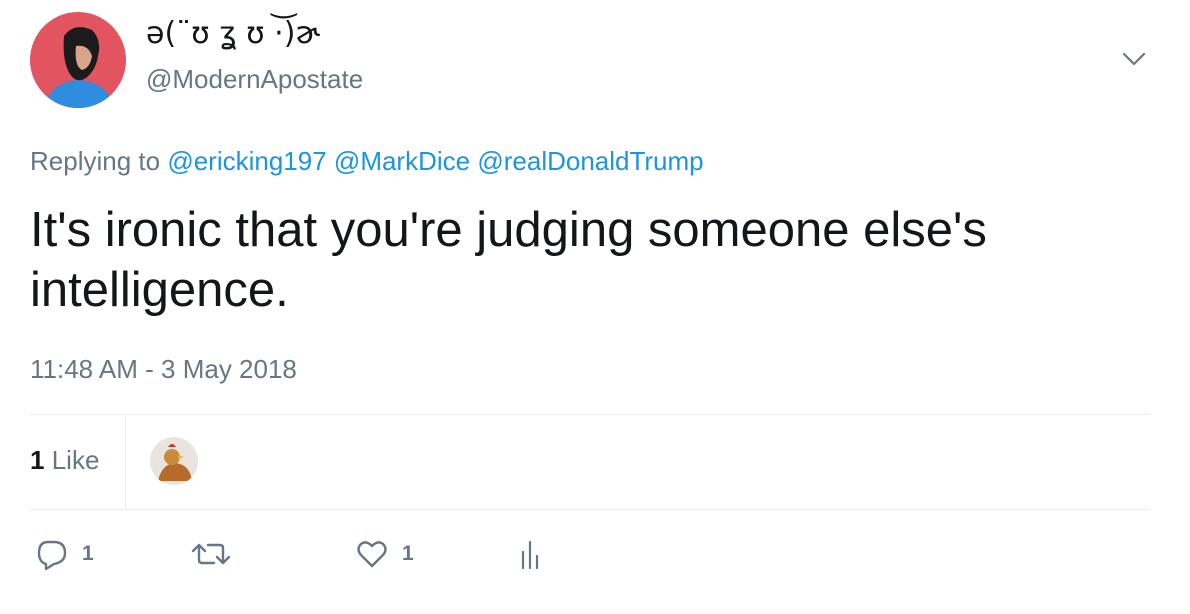  I want to click on analytics-button, so click(531, 554).